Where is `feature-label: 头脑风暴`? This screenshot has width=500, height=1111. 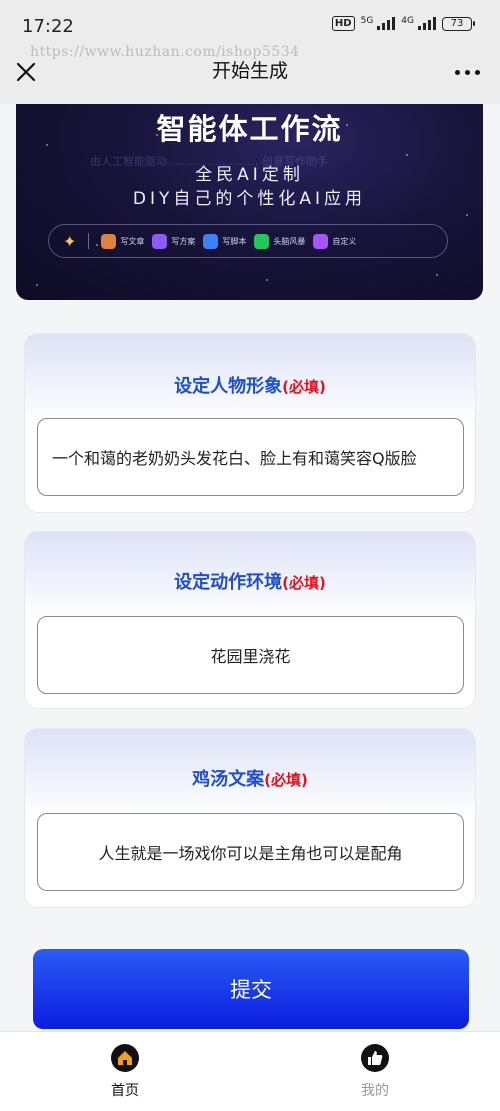
feature-label: 头脑风暴 is located at coordinates (289, 241).